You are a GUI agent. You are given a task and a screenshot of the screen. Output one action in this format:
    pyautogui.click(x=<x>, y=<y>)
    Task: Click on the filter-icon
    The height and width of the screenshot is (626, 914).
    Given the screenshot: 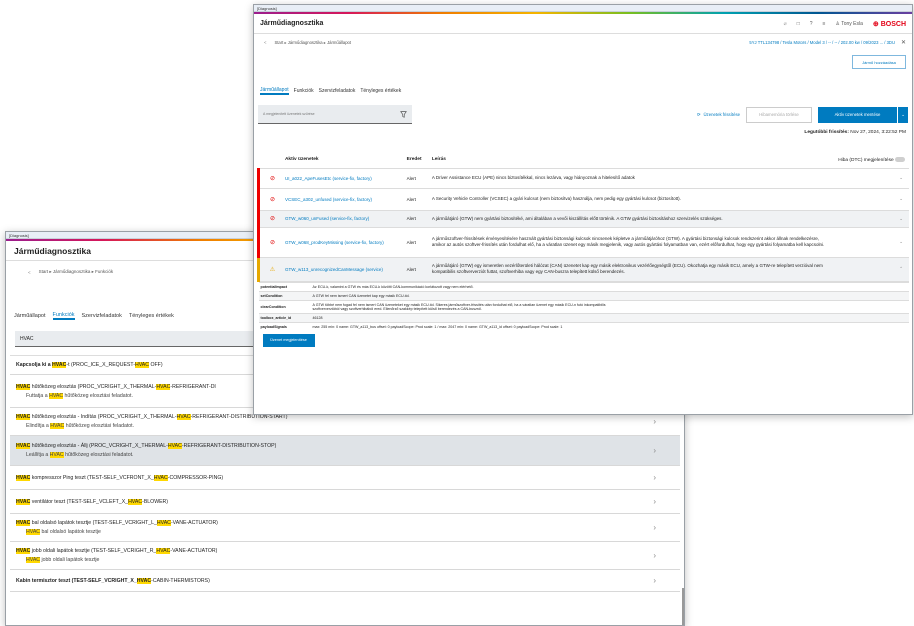 What is the action you would take?
    pyautogui.click(x=403, y=114)
    